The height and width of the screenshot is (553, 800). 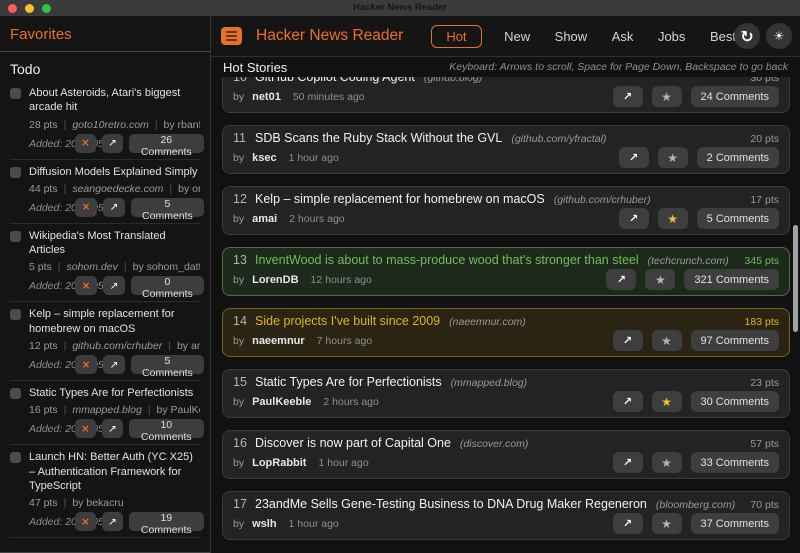 I want to click on story-rank: 17, so click(x=240, y=504).